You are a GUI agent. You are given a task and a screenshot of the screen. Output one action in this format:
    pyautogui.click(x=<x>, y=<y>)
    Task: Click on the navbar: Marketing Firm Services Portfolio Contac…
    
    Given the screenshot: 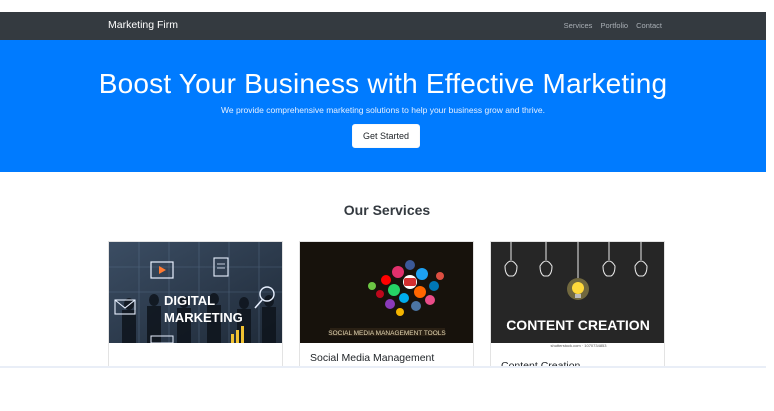 What is the action you would take?
    pyautogui.click(x=383, y=26)
    